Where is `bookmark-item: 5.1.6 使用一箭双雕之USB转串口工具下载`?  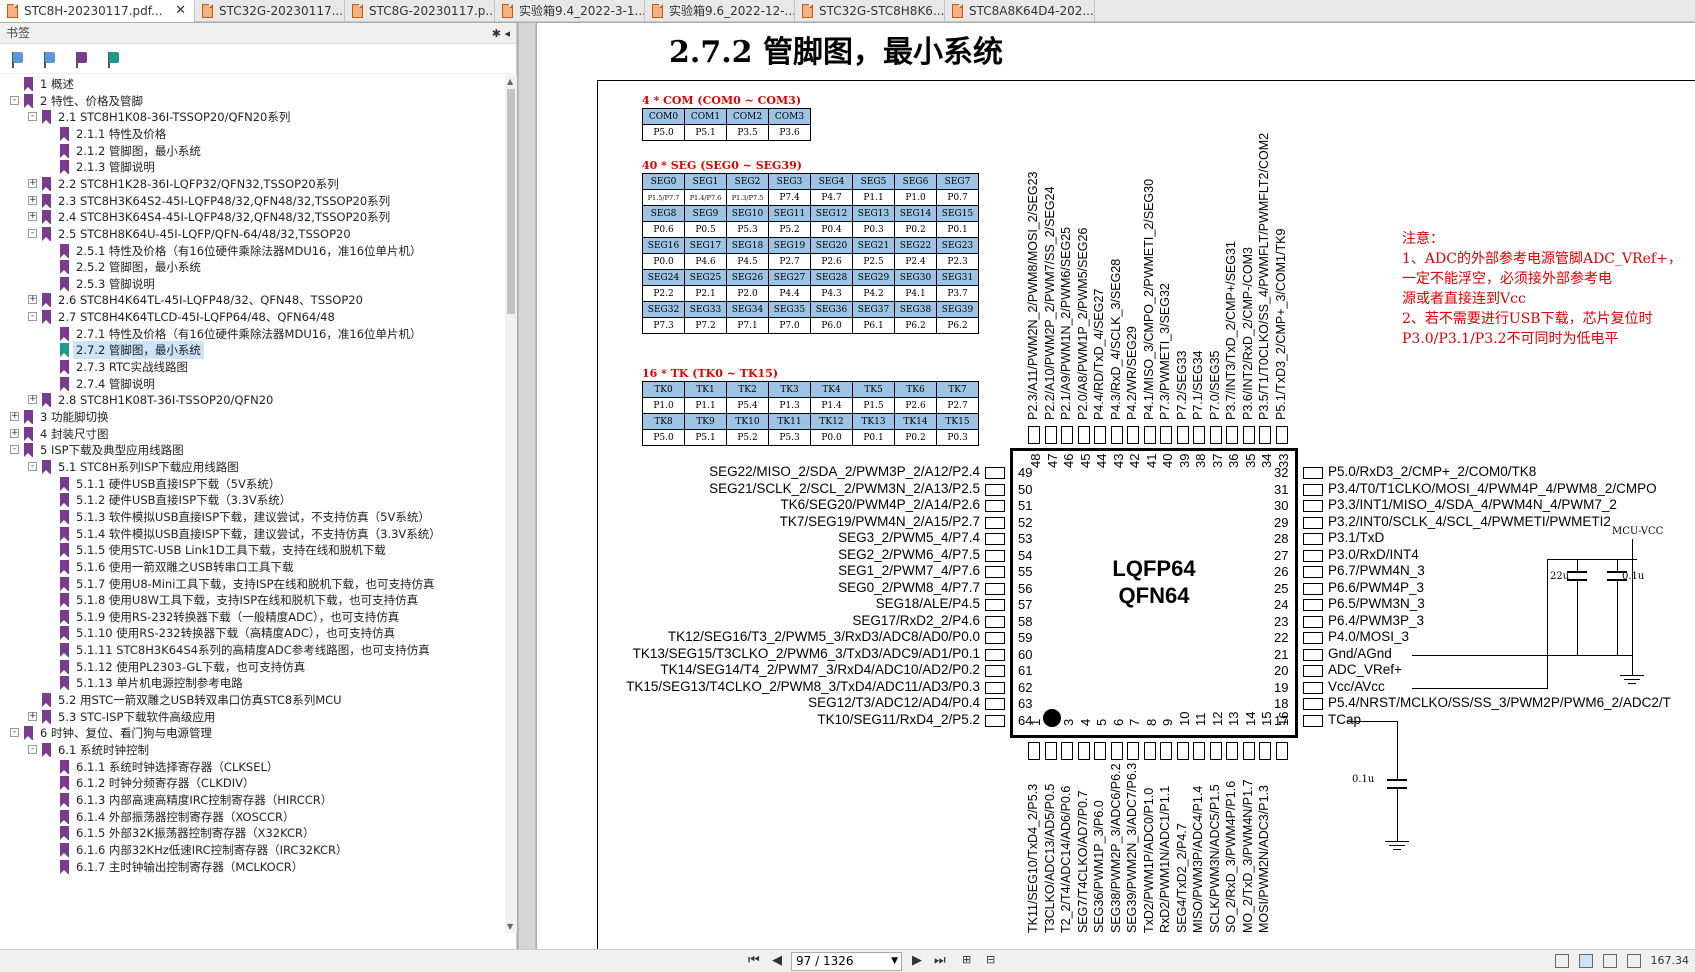 bookmark-item: 5.1.6 使用一箭双雕之USB转串口工具下载 is located at coordinates (252, 567).